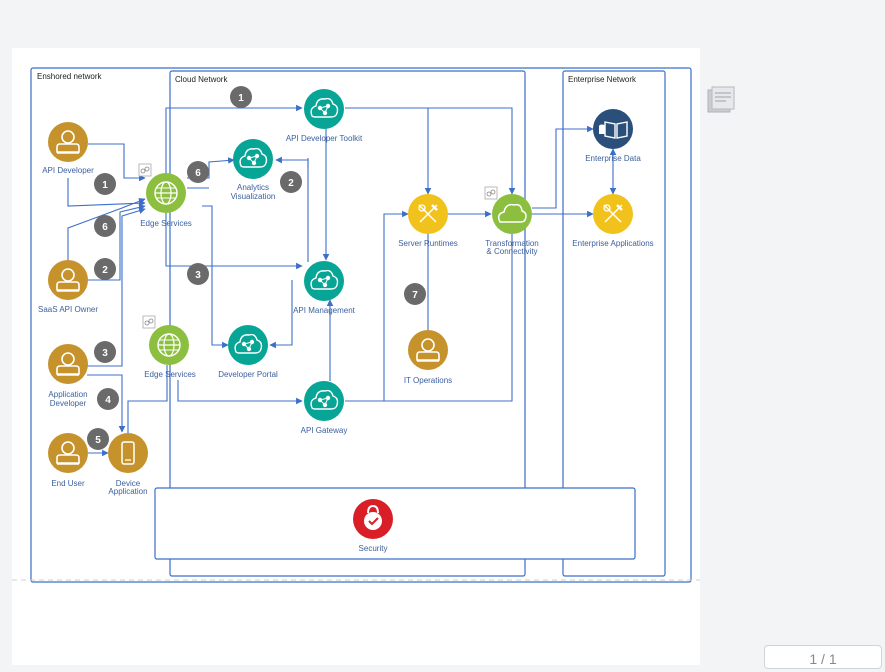 This screenshot has height=672, width=885. I want to click on node-developer-portal: Developer Portal, so click(248, 352).